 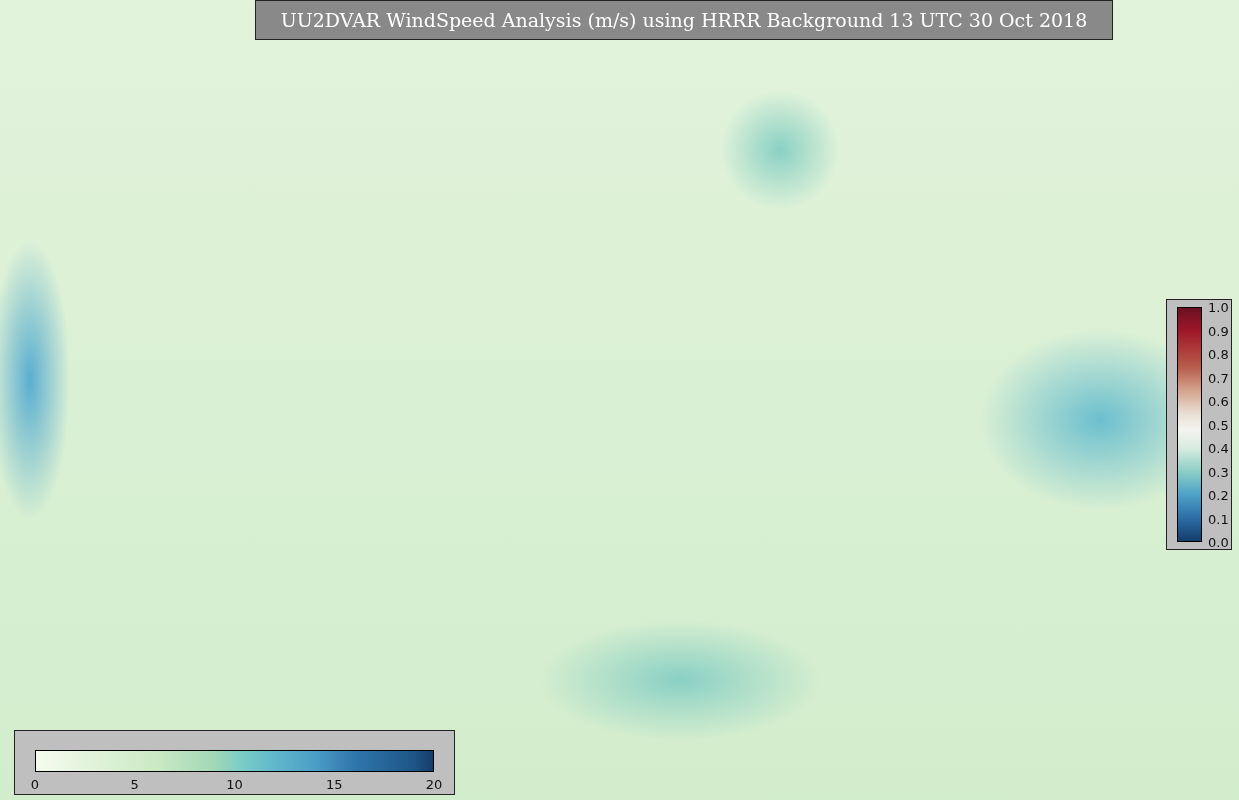 What do you see at coordinates (134, 784) in the screenshot?
I see `tick-label: 5` at bounding box center [134, 784].